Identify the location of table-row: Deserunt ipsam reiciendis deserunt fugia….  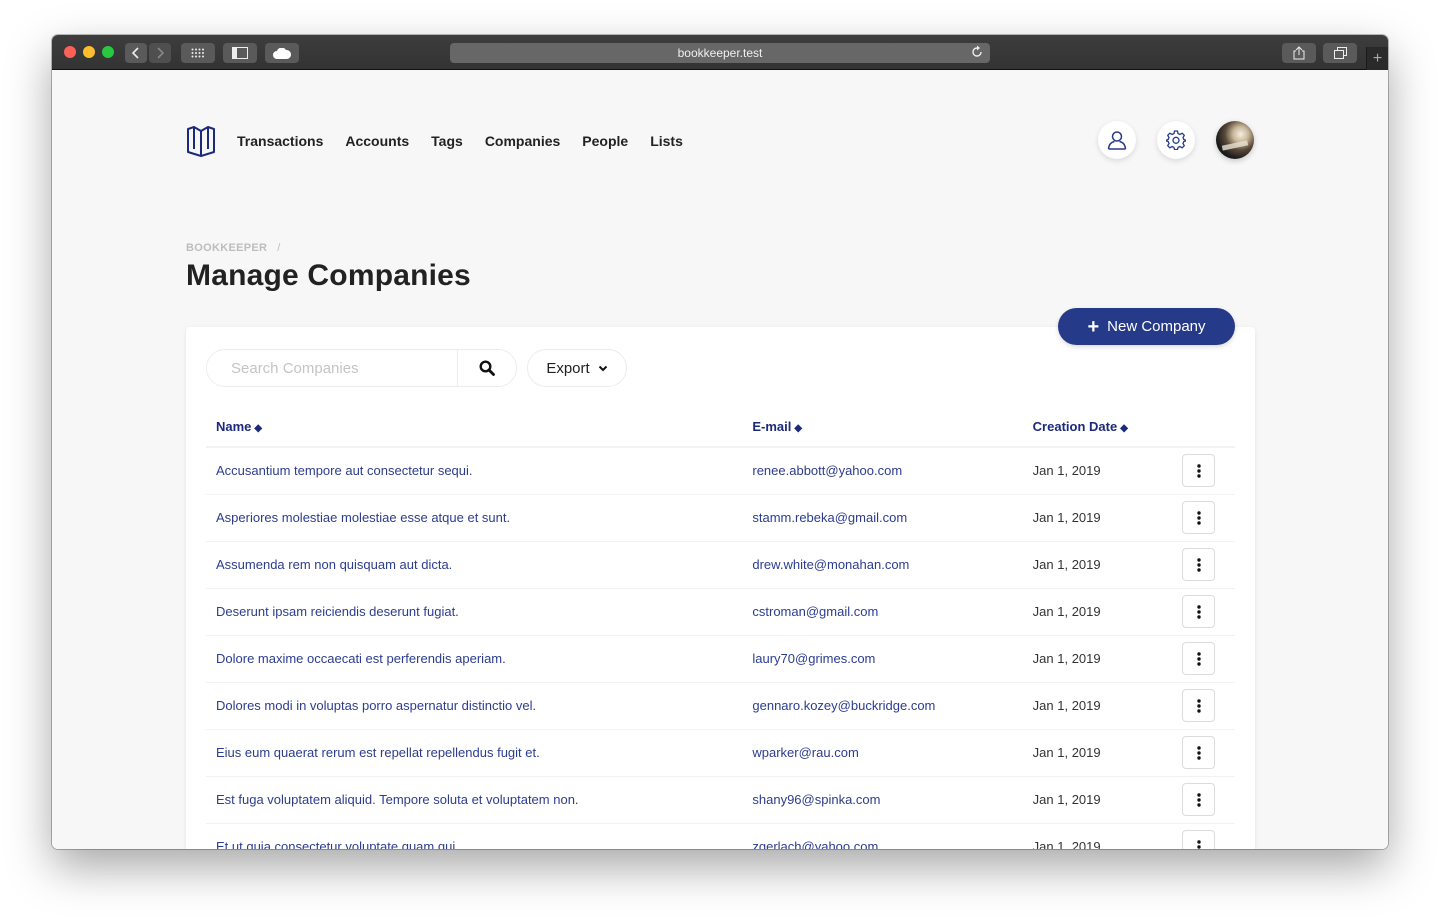
(720, 612).